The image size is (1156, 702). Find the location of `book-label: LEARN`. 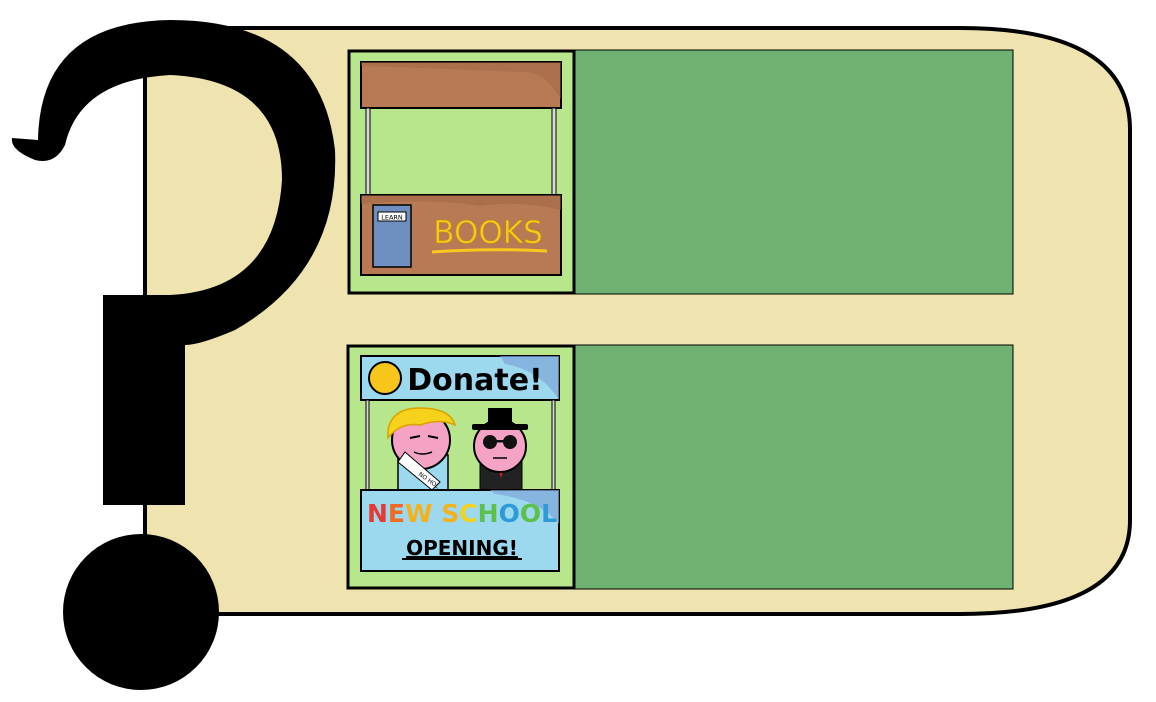

book-label: LEARN is located at coordinates (392, 218).